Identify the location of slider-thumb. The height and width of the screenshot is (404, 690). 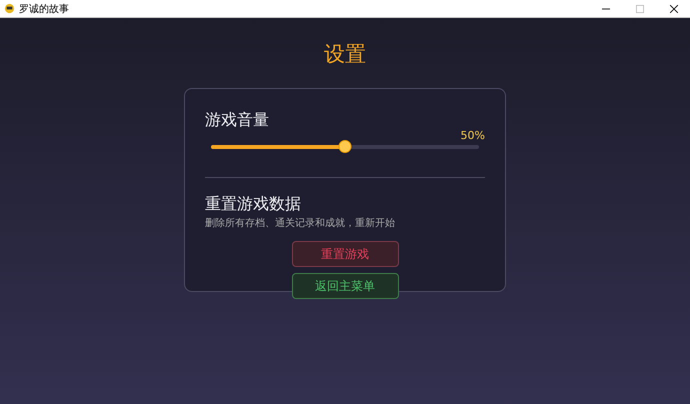
(345, 146).